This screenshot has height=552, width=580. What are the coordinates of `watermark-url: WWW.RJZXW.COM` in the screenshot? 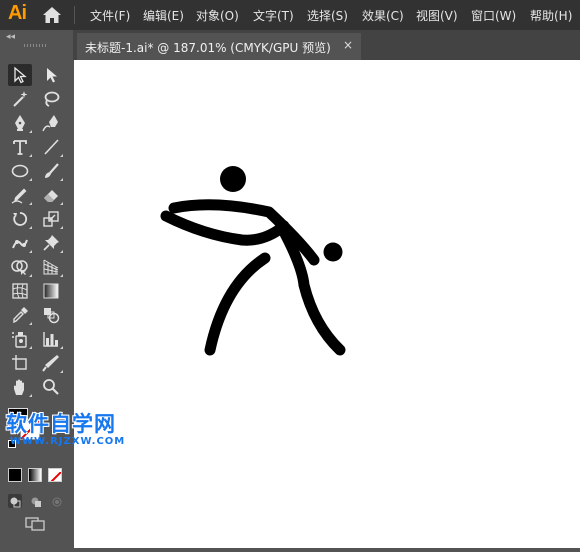 It's located at (68, 441).